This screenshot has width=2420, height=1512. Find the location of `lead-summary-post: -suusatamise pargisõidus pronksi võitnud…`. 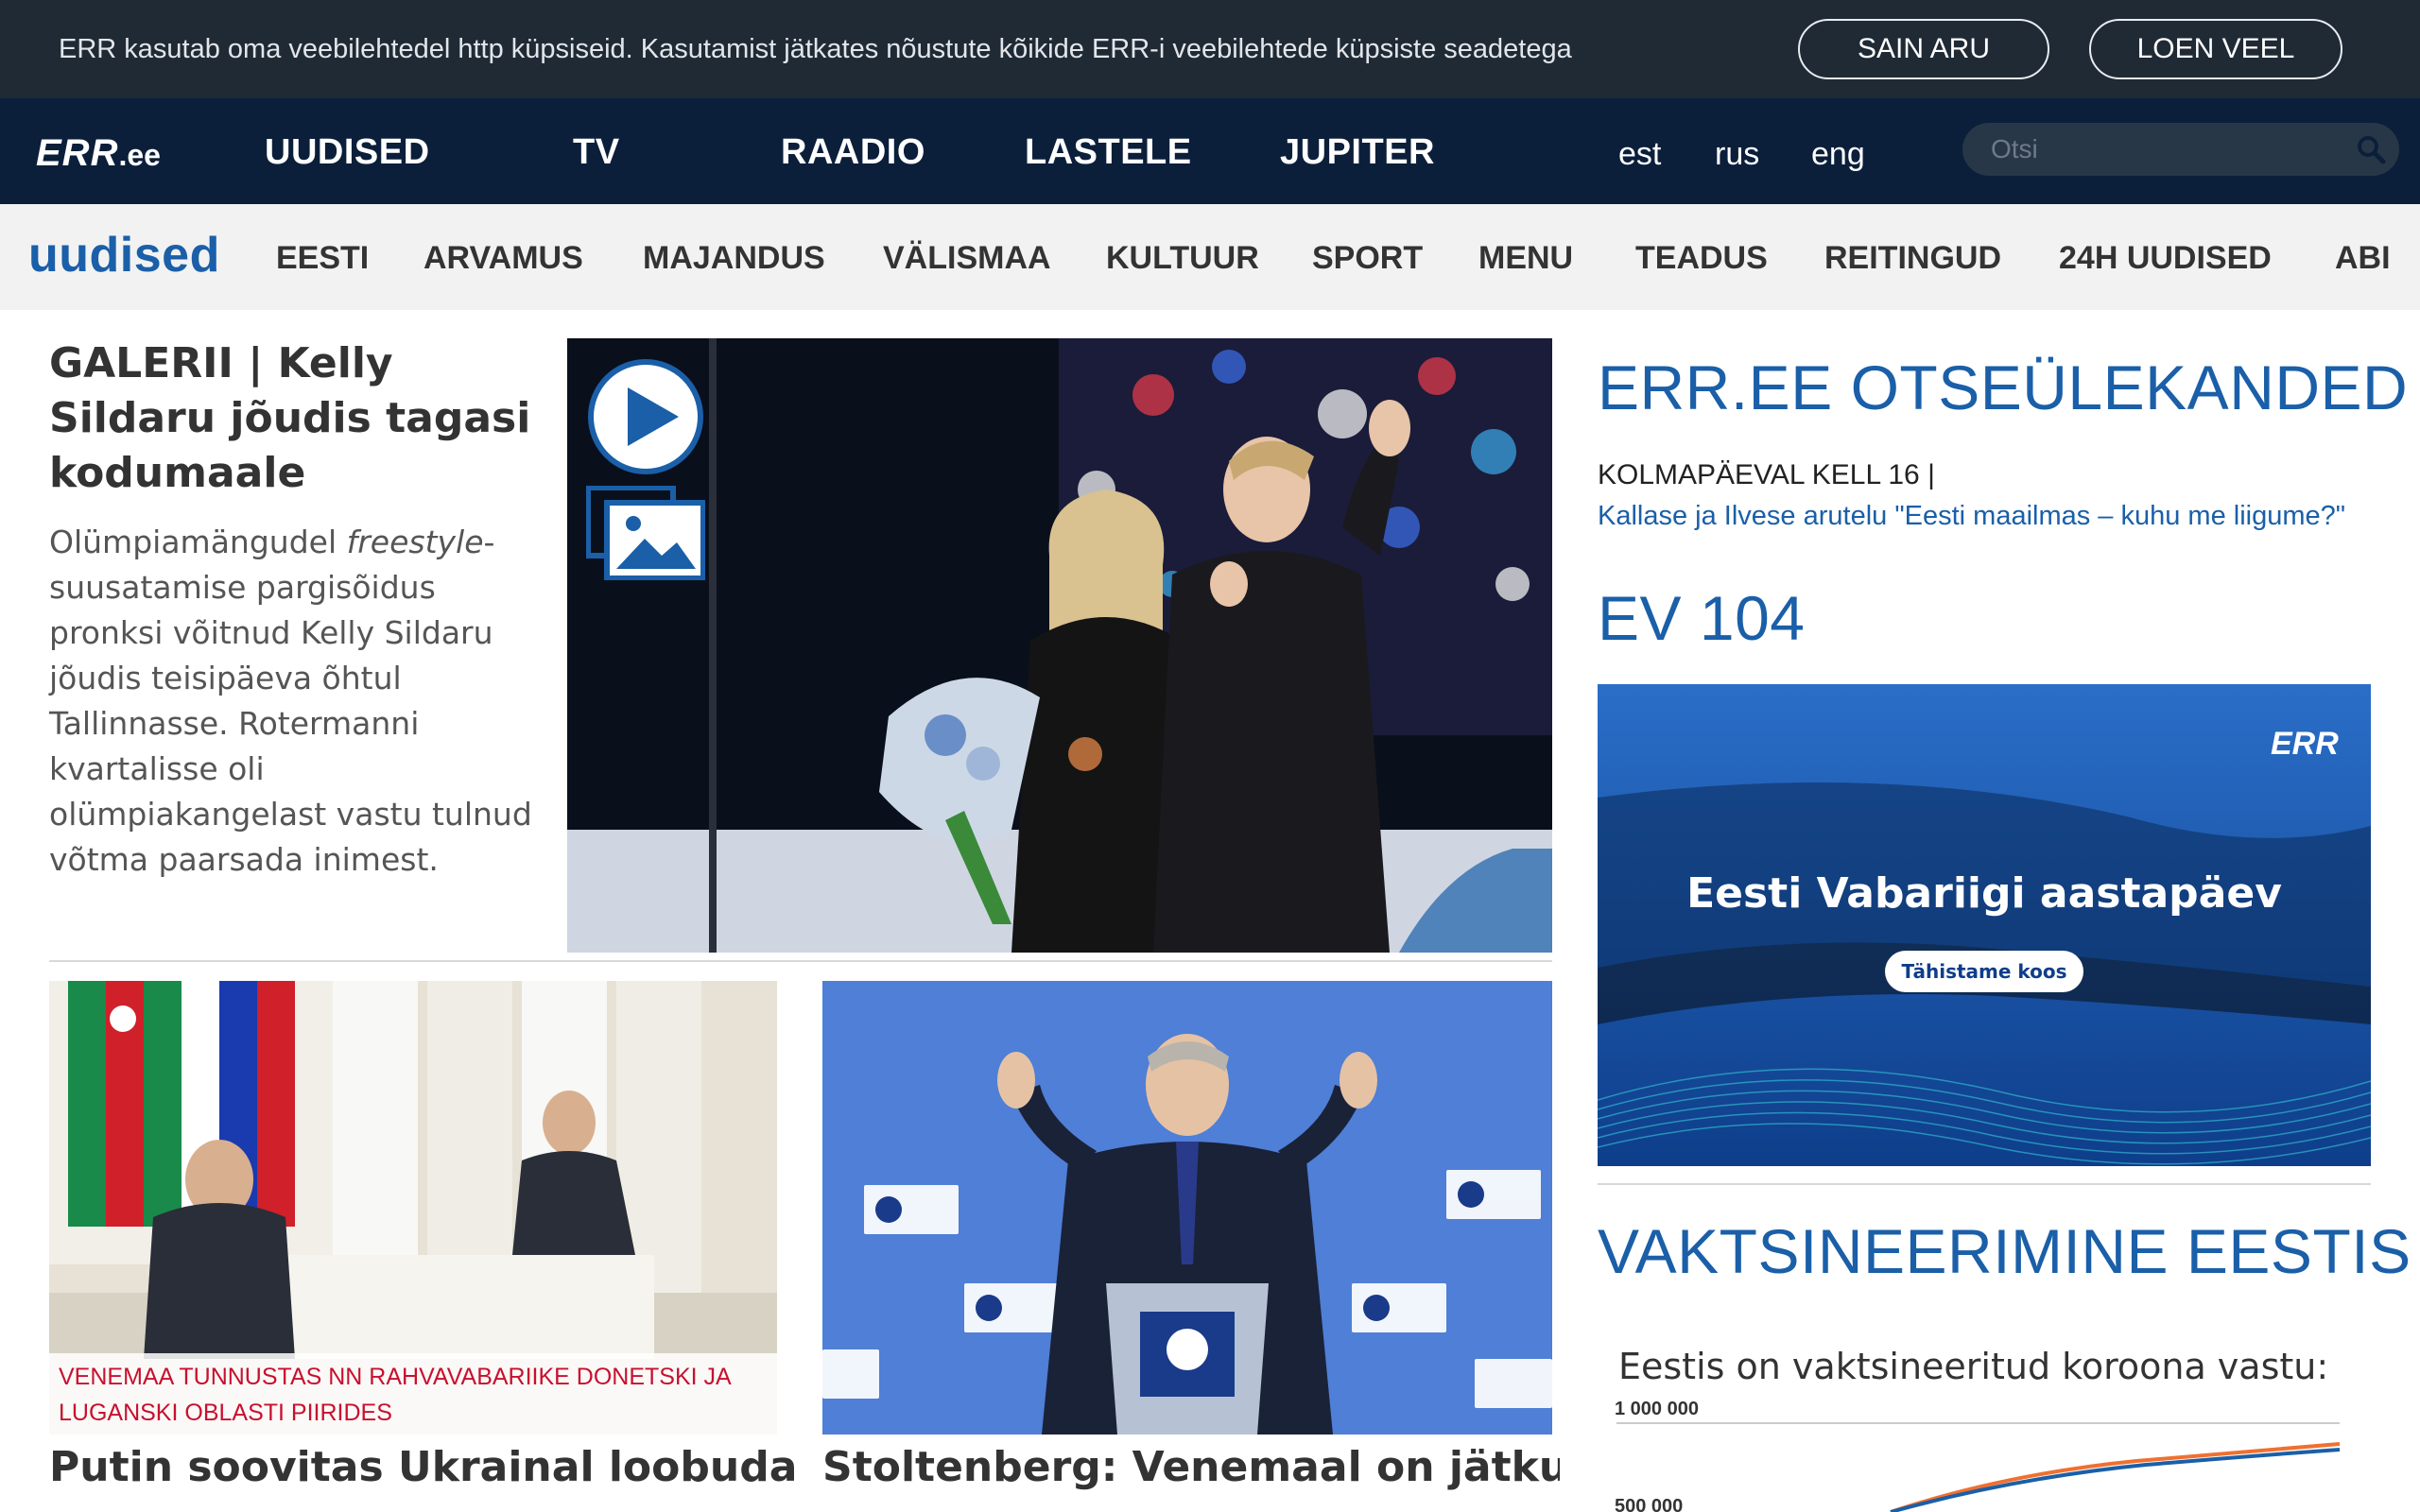

lead-summary-post: -suusatamise pargisõidus pronksi võitnud… is located at coordinates (290, 701).